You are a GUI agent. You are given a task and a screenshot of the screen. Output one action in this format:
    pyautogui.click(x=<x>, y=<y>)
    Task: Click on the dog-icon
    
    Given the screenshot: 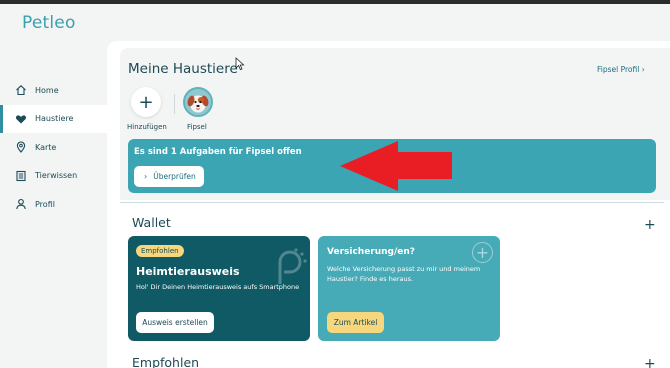 What is the action you would take?
    pyautogui.click(x=198, y=104)
    